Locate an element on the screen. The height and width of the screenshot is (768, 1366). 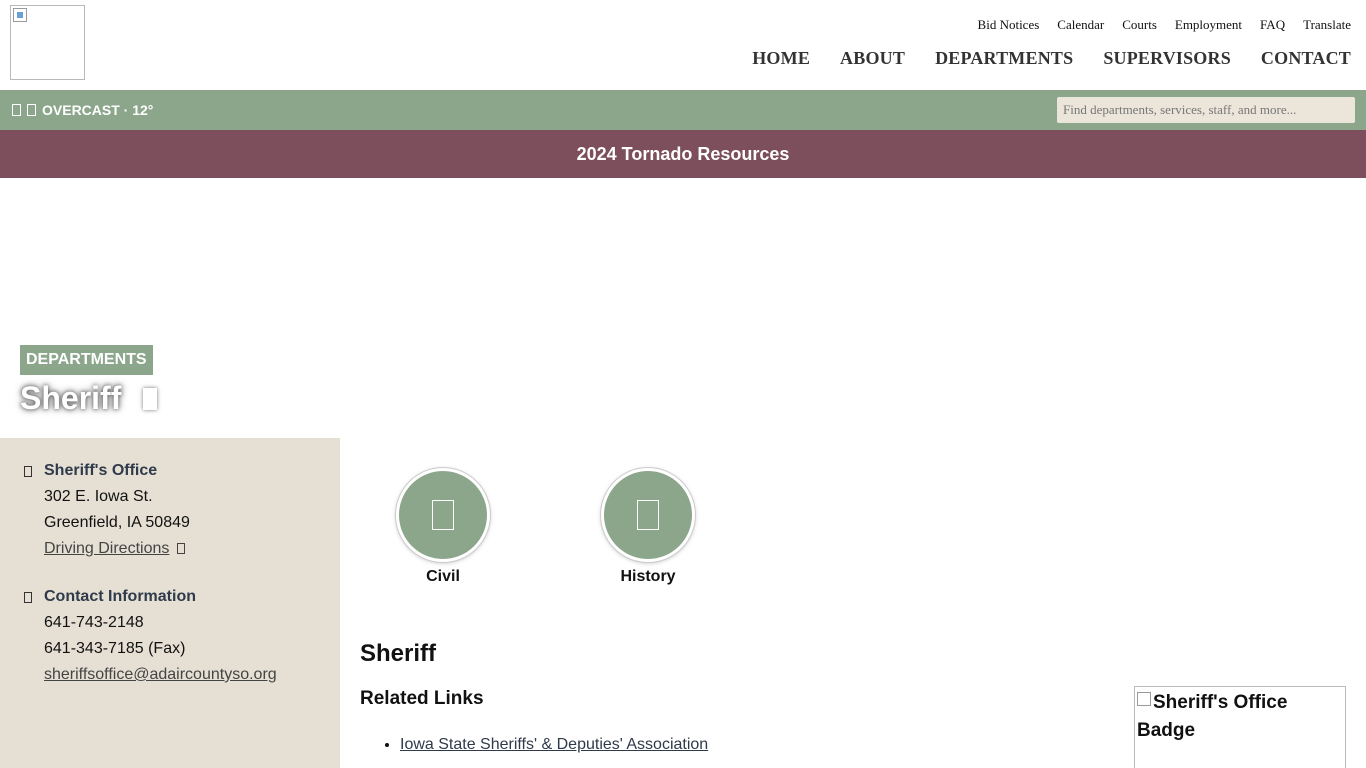
history-icon is located at coordinates (648, 515).